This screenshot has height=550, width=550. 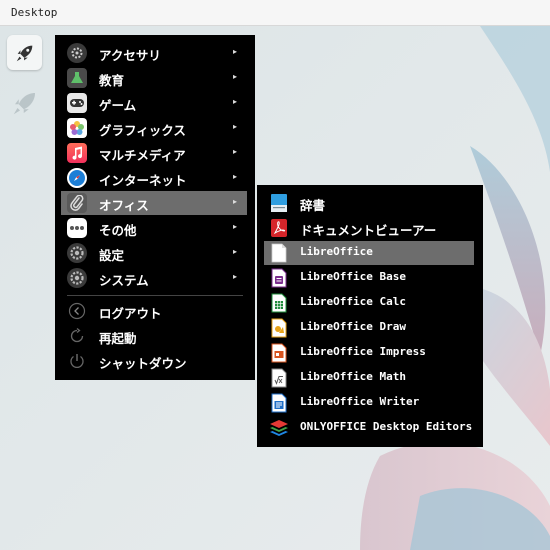 I want to click on menu-item-label: アクセサリ, so click(x=130, y=55).